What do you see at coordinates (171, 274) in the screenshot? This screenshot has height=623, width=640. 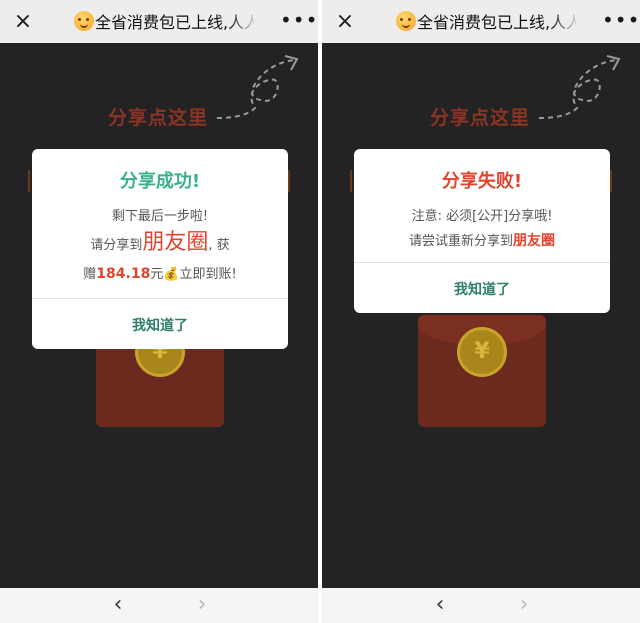 I see `money-bag-icon: 💰` at bounding box center [171, 274].